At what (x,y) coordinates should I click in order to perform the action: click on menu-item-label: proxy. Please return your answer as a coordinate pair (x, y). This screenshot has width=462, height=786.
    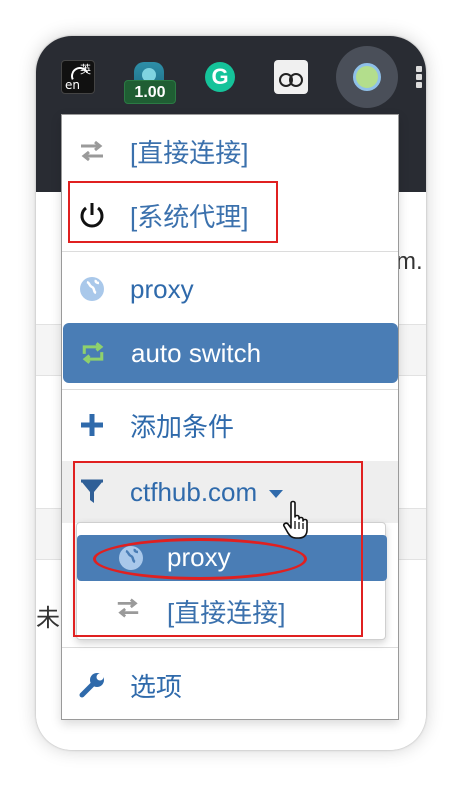
    Looking at the image, I should click on (162, 288).